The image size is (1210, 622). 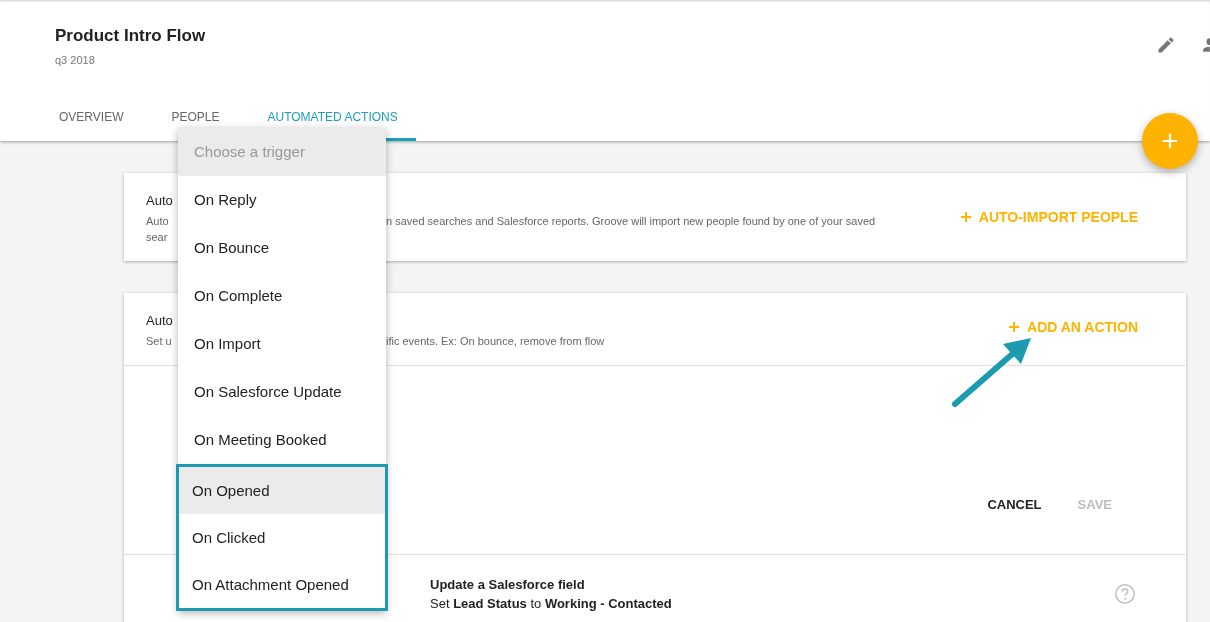 I want to click on tab: OVERVIEW, so click(x=91, y=125).